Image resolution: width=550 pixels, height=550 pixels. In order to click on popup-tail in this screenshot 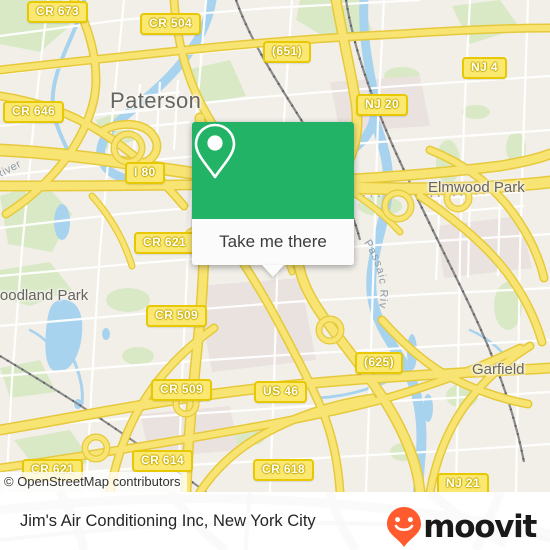, I will do `click(273, 271)`.